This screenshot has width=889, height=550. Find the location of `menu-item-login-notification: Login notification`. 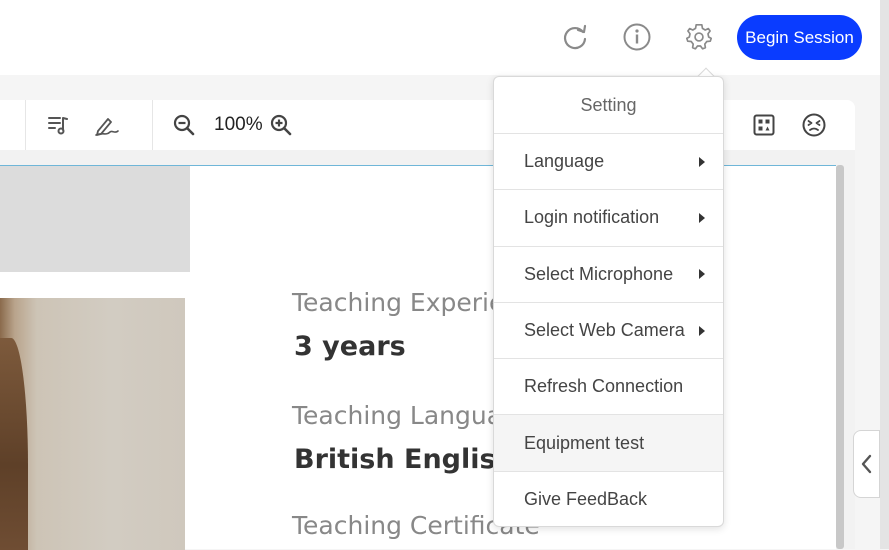

menu-item-login-notification: Login notification is located at coordinates (608, 218).